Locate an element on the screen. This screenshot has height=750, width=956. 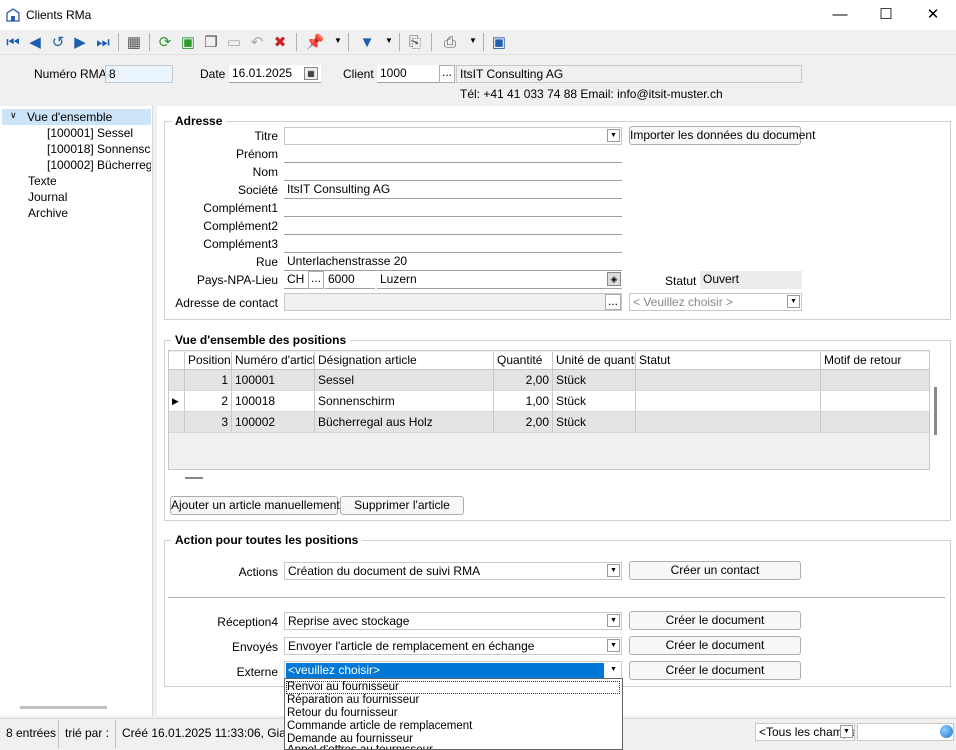
save-icon: ▭ is located at coordinates (234, 42).